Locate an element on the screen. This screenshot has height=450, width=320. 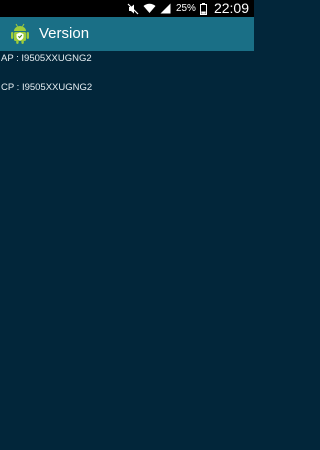
version-content: AP : I9505XXUGNG2 CP : I9505XXUGNG2 is located at coordinates (127, 72).